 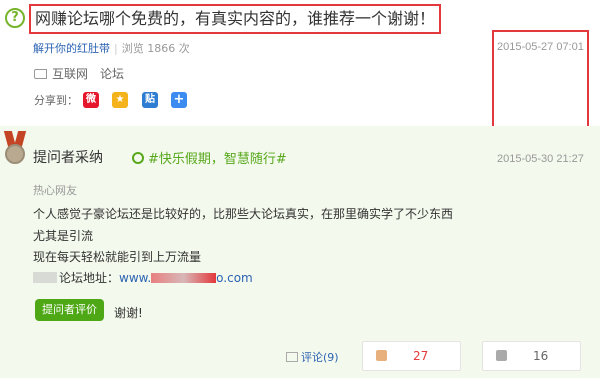 What do you see at coordinates (40, 73) in the screenshot?
I see `tag-icon` at bounding box center [40, 73].